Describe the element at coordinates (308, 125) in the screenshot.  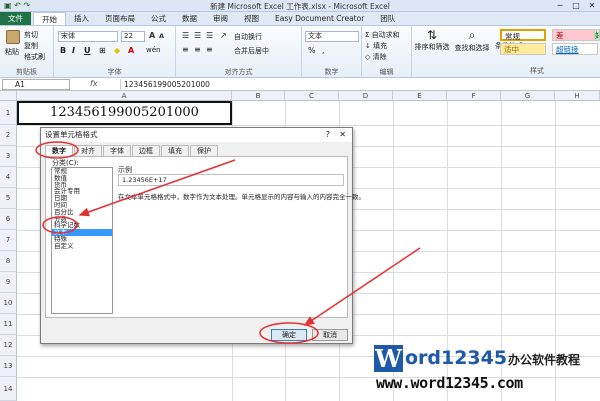
I see `gridline` at that location.